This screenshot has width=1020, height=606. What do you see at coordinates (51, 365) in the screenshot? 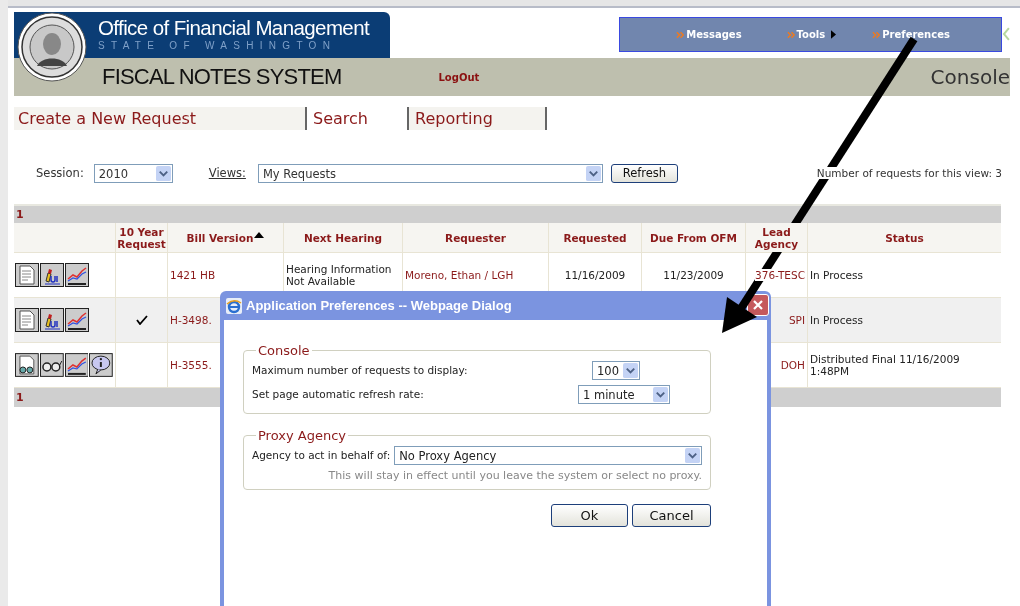
I see `glasses-icon` at bounding box center [51, 365].